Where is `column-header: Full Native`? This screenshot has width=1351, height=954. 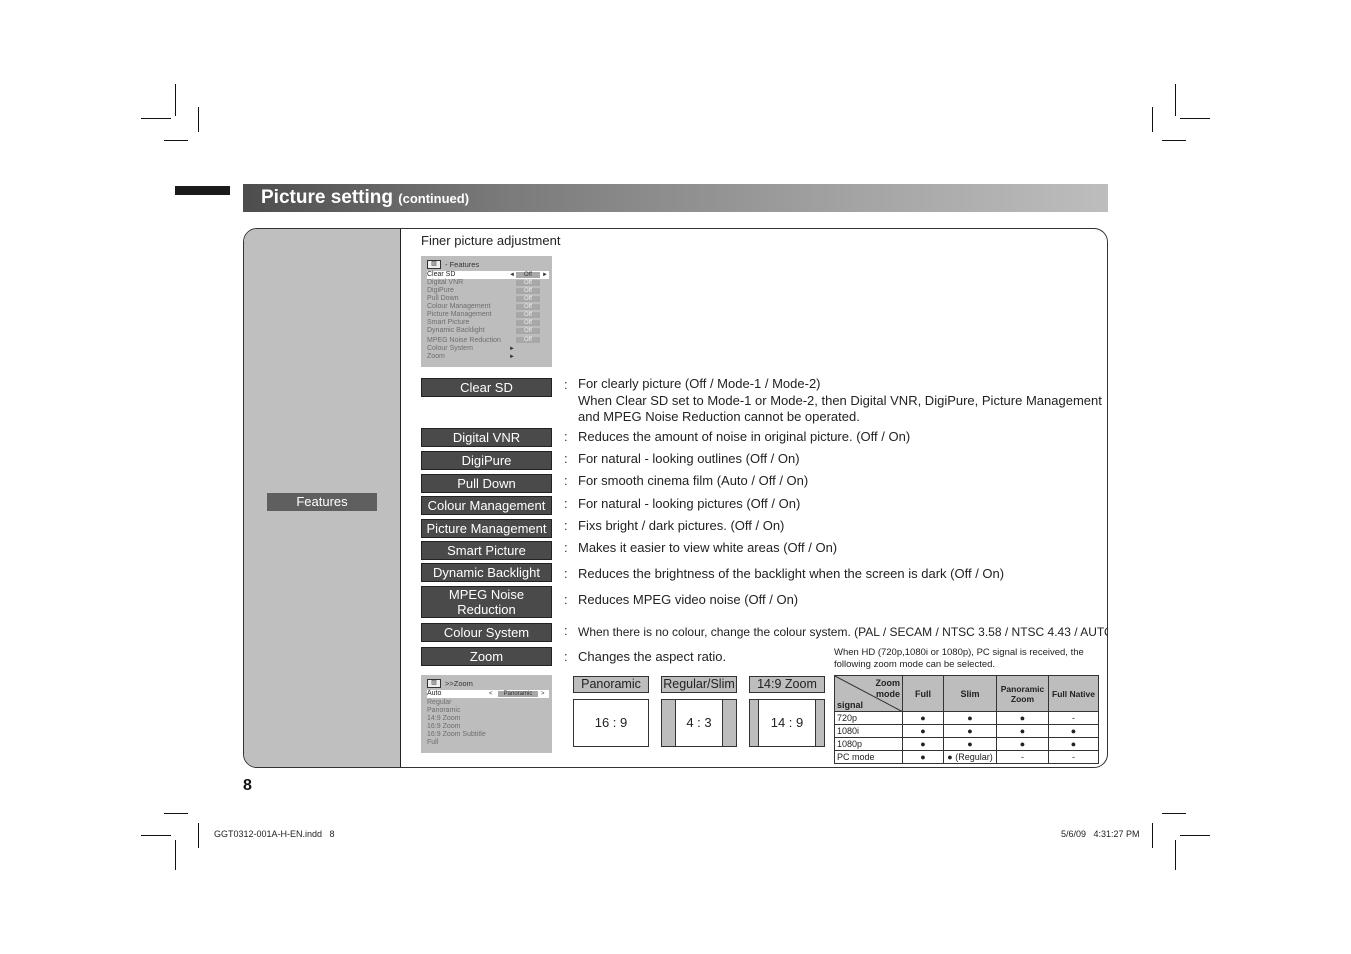
column-header: Full Native is located at coordinates (1073, 693).